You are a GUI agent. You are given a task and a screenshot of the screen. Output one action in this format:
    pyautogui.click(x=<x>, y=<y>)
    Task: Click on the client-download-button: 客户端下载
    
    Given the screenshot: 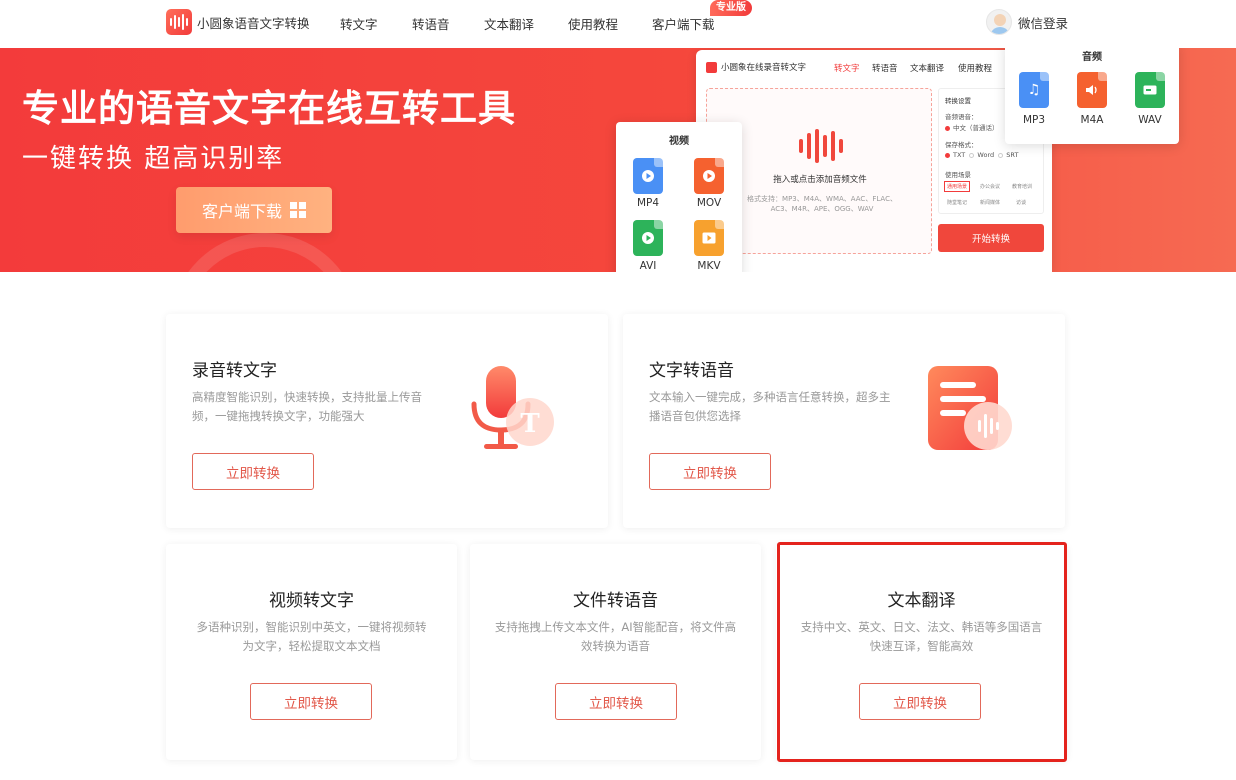 What is the action you would take?
    pyautogui.click(x=254, y=210)
    